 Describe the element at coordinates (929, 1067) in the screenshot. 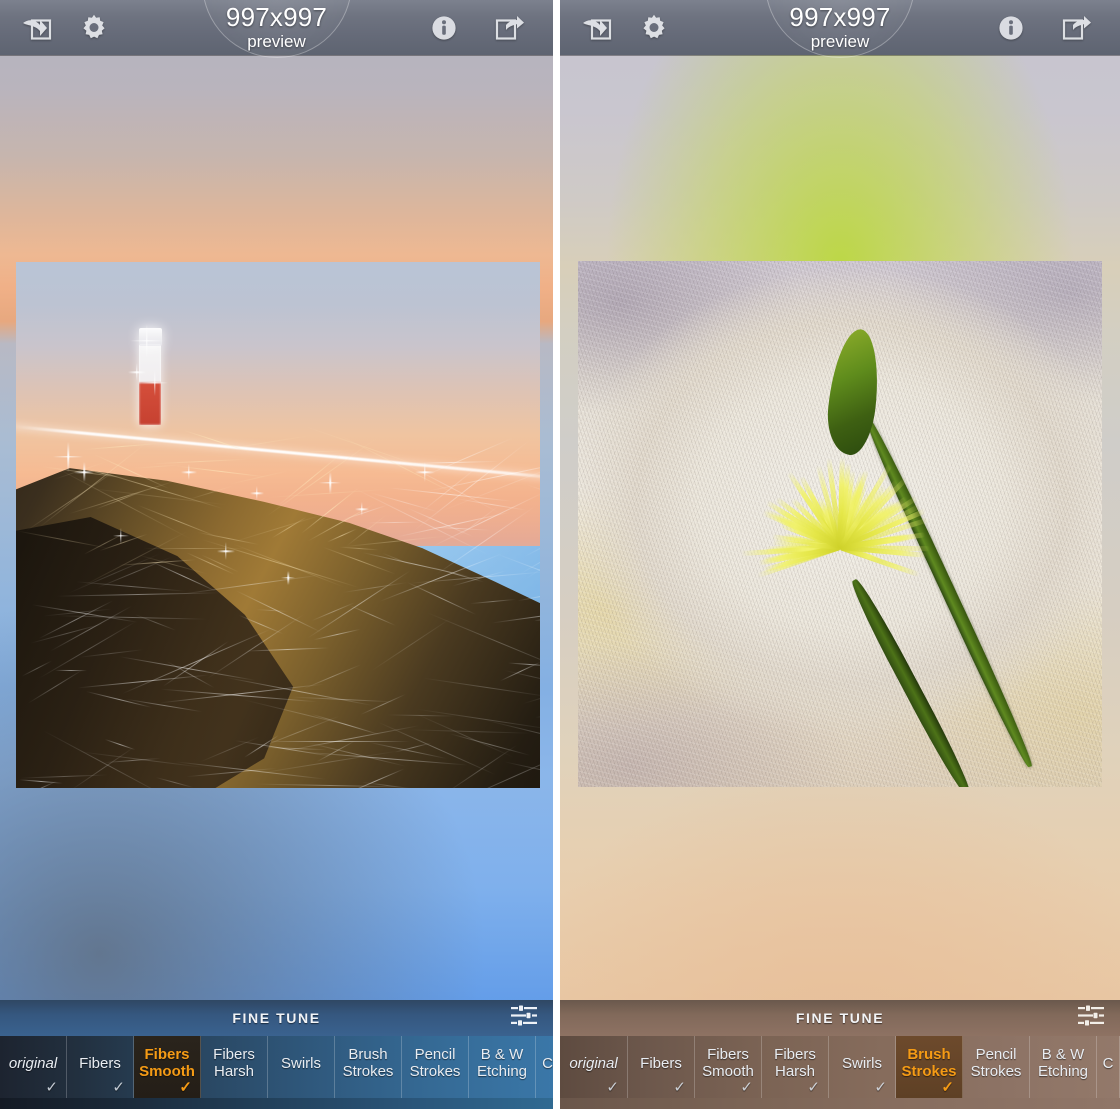

I see `filter-cell: Brush Strokes ✓` at that location.